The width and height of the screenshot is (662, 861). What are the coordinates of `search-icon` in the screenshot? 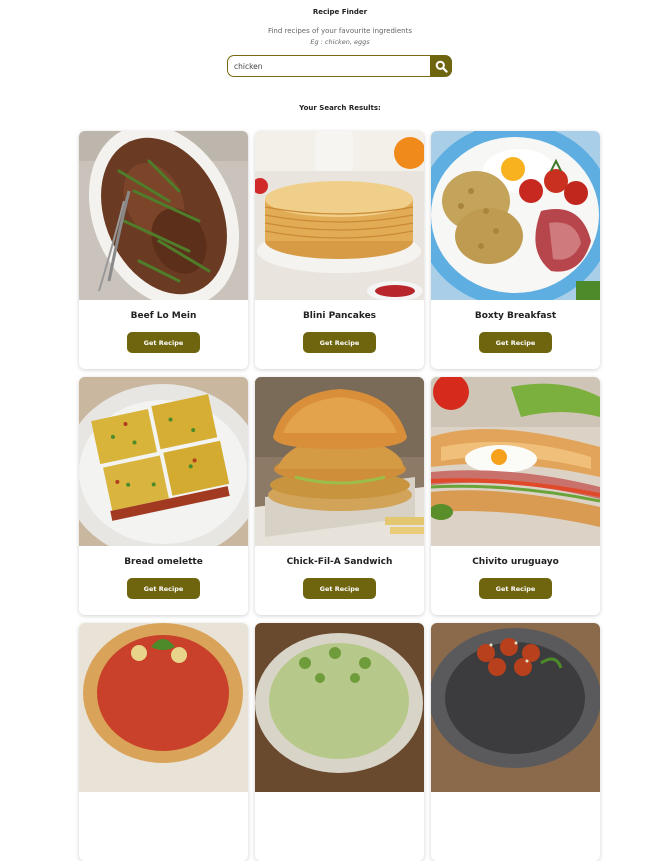 It's located at (441, 66).